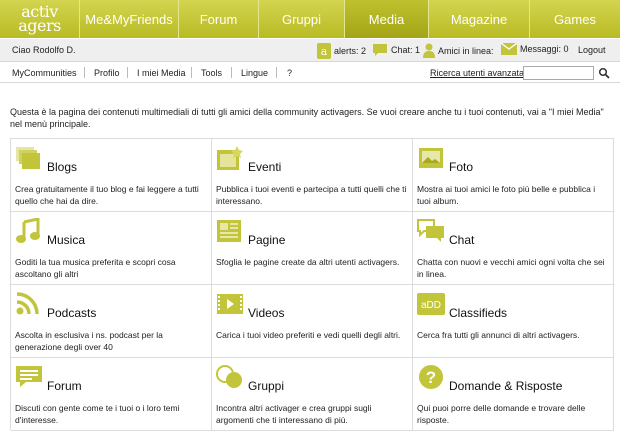  I want to click on blogs-icon, so click(28, 158).